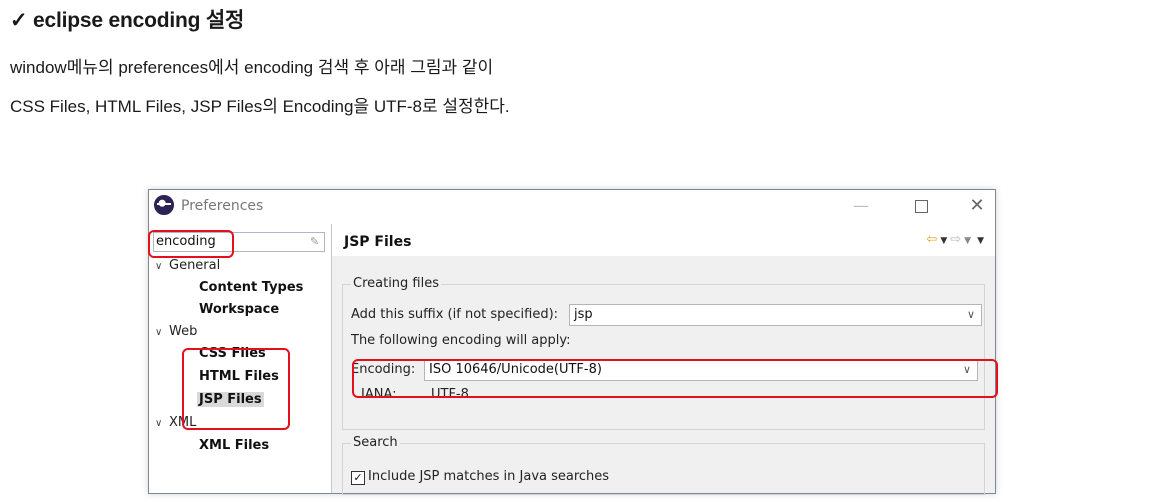  Describe the element at coordinates (236, 389) in the screenshot. I see `highlight-web-files` at that location.